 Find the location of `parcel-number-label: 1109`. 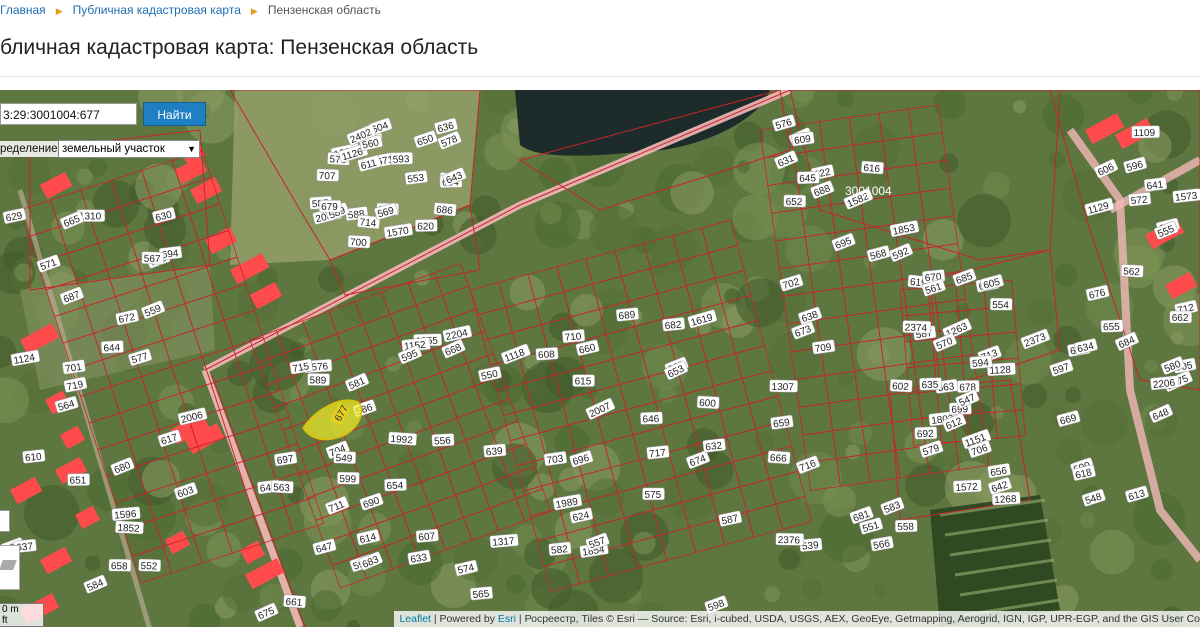

parcel-number-label: 1109 is located at coordinates (1145, 132).